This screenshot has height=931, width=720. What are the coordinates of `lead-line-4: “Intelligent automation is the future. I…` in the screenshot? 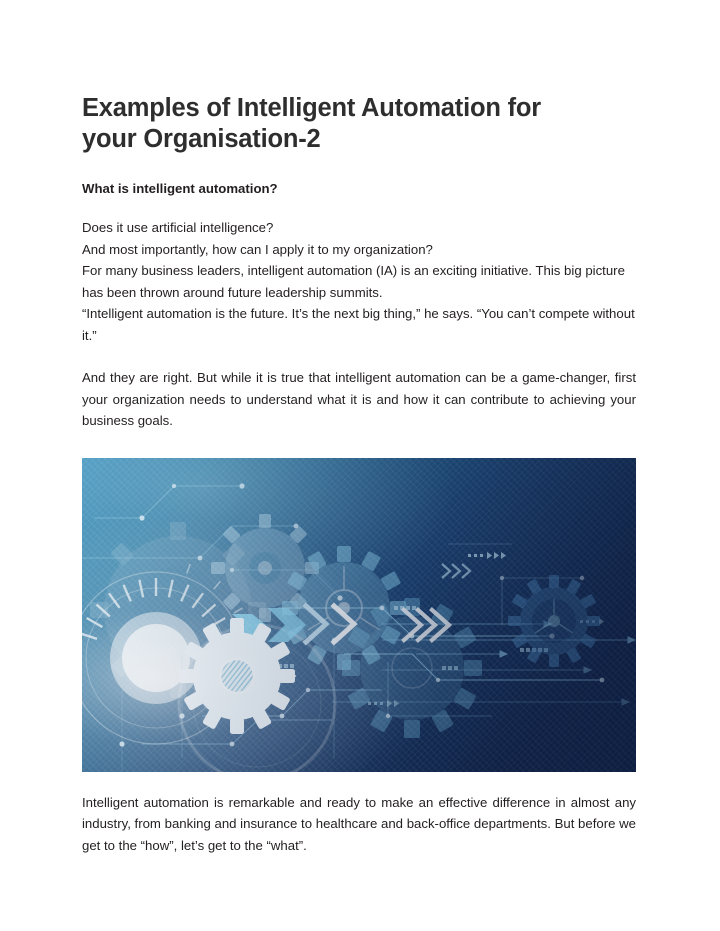 It's located at (358, 324).